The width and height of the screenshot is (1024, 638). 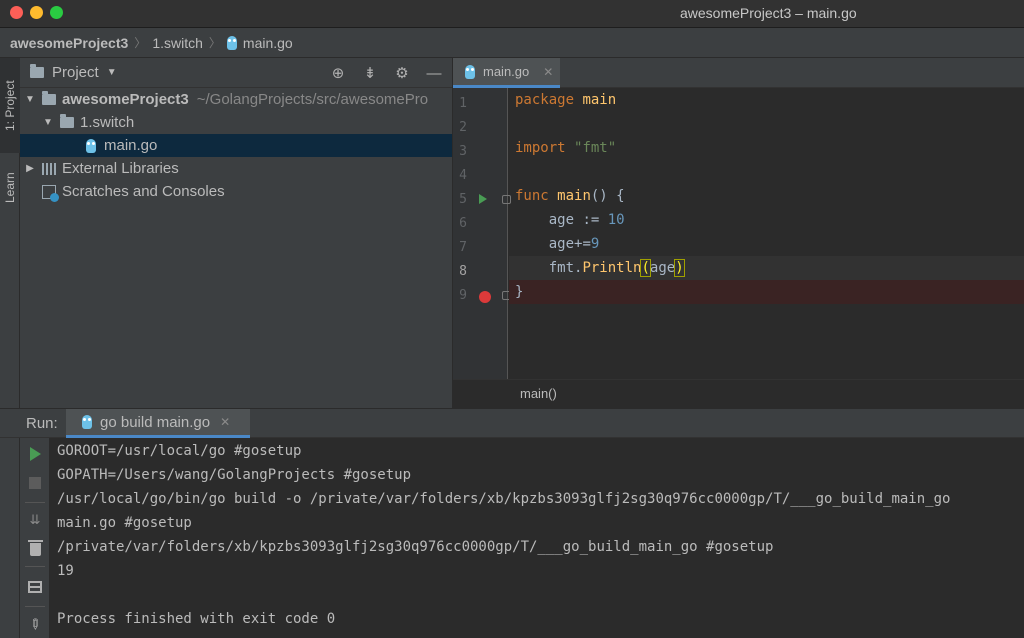 What do you see at coordinates (268, 43) in the screenshot?
I see `breadcrumb-file: main.go` at bounding box center [268, 43].